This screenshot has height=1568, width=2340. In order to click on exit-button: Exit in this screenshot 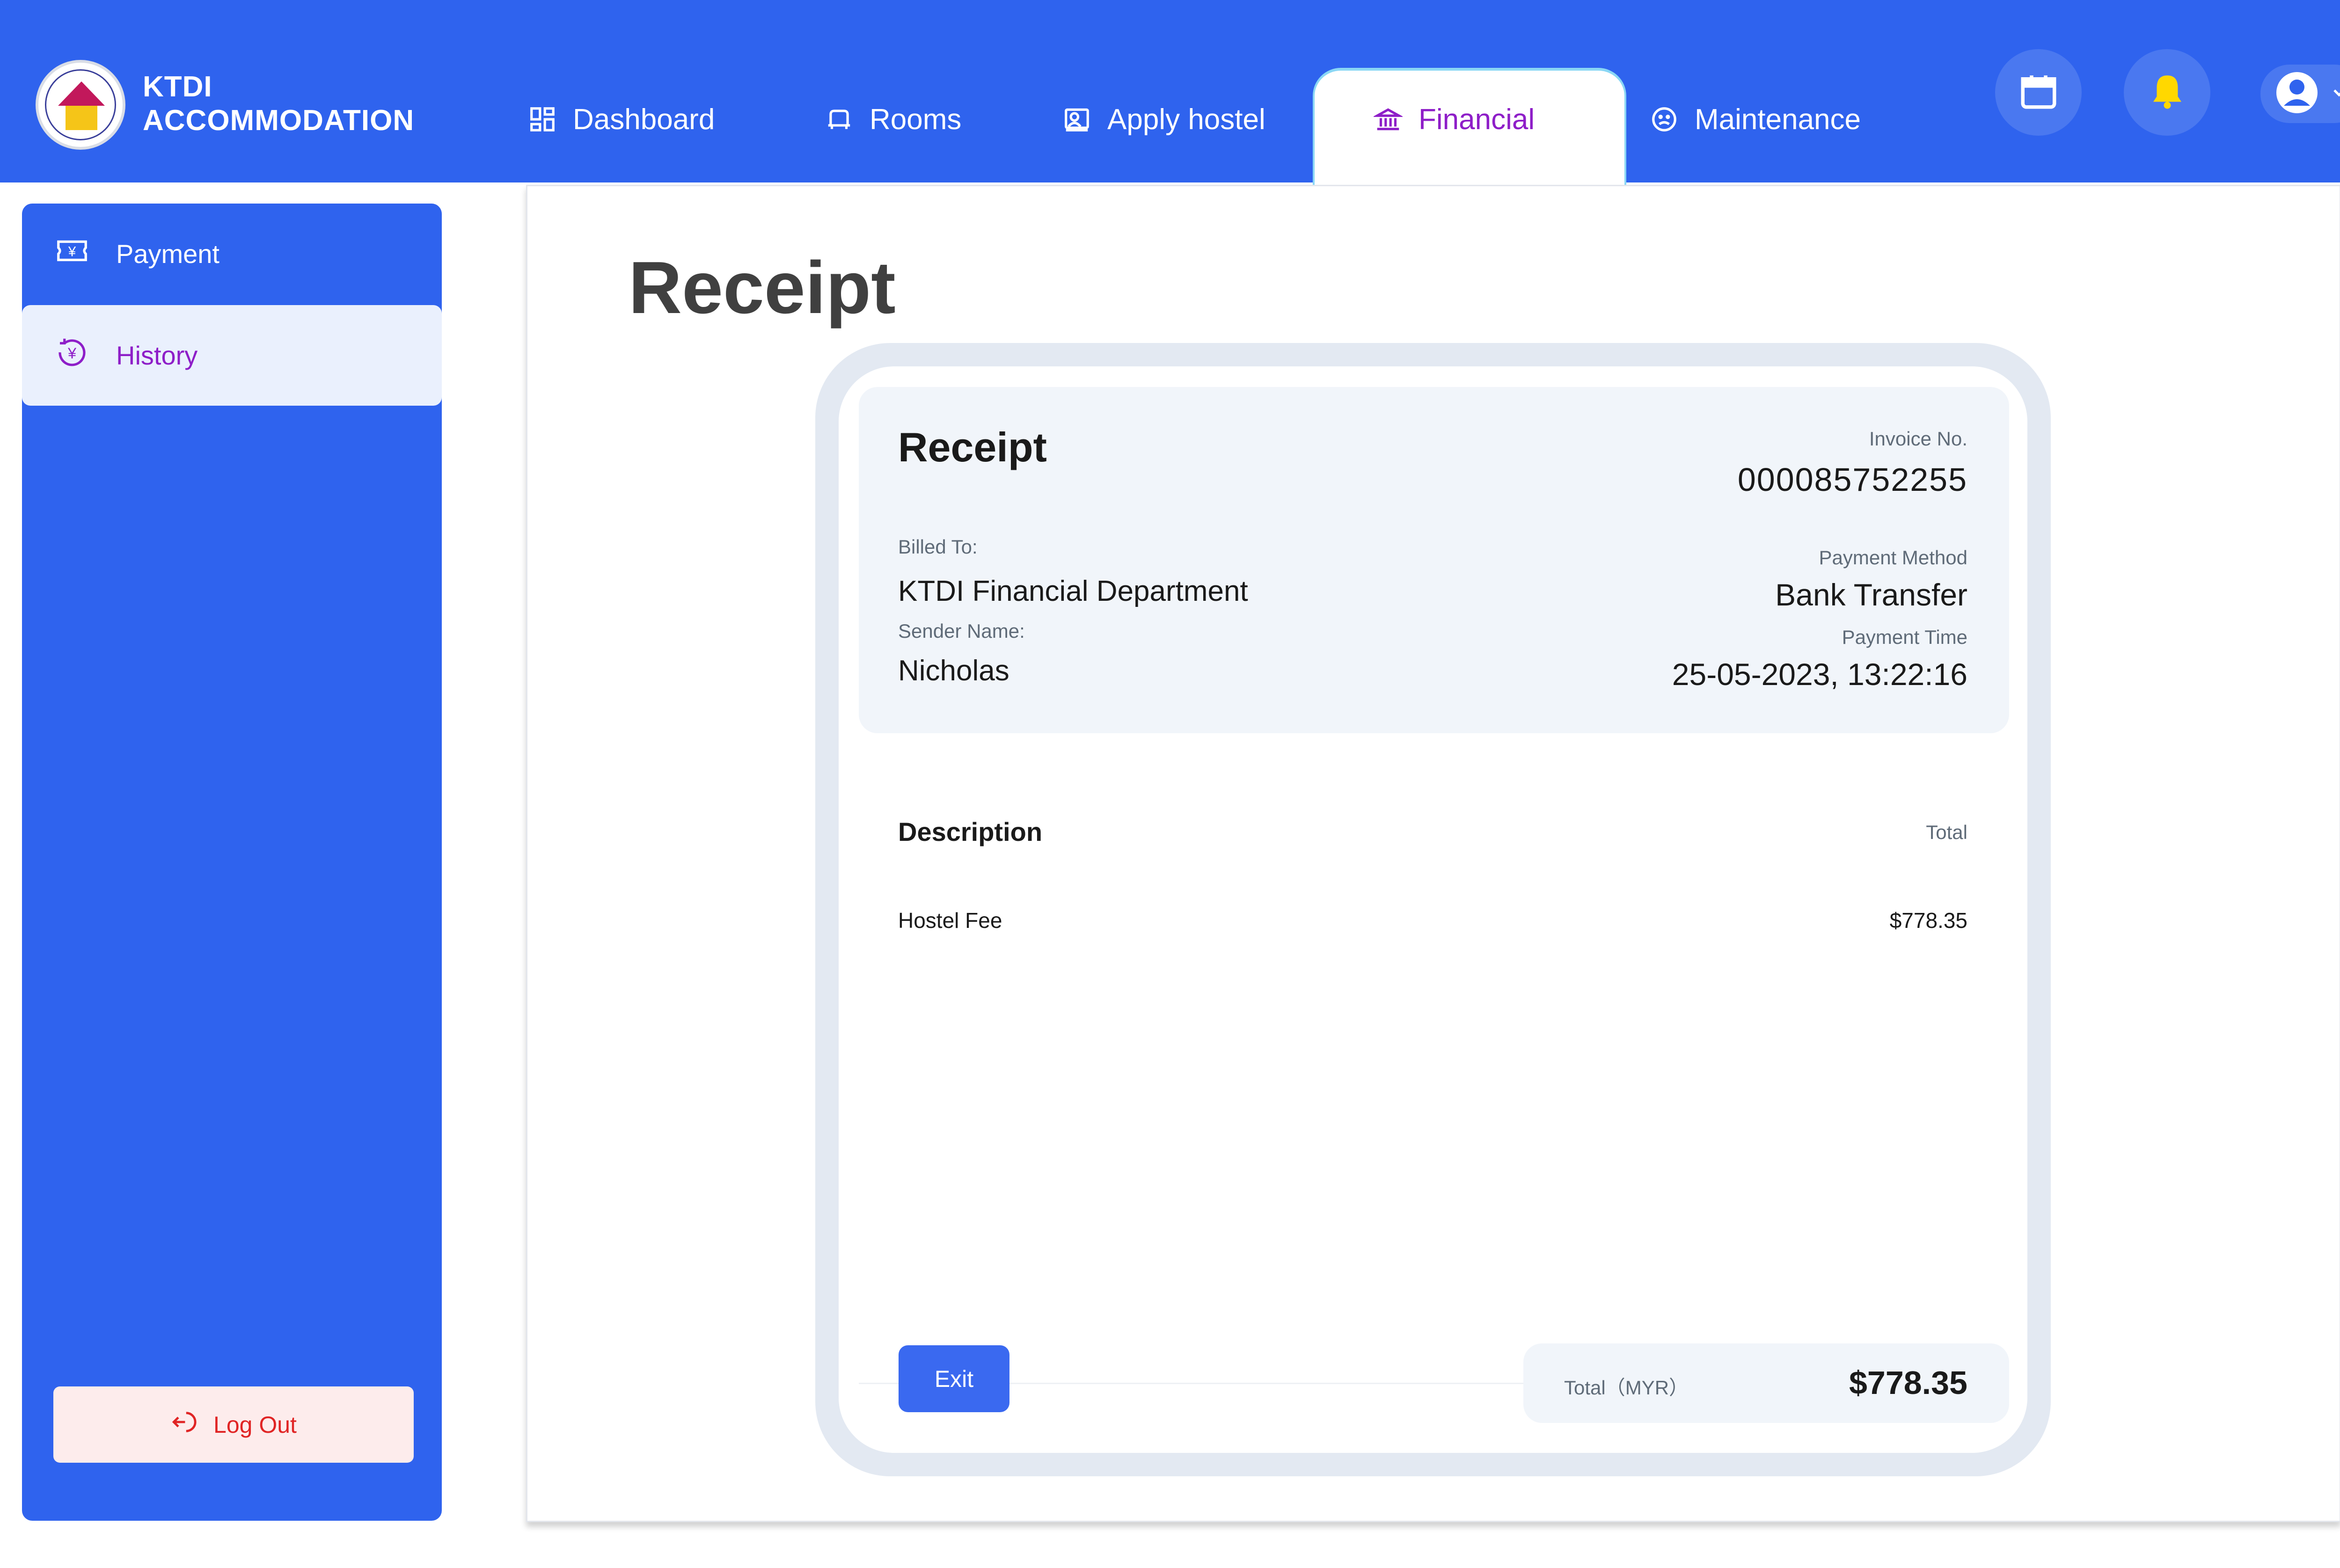, I will do `click(954, 1378)`.